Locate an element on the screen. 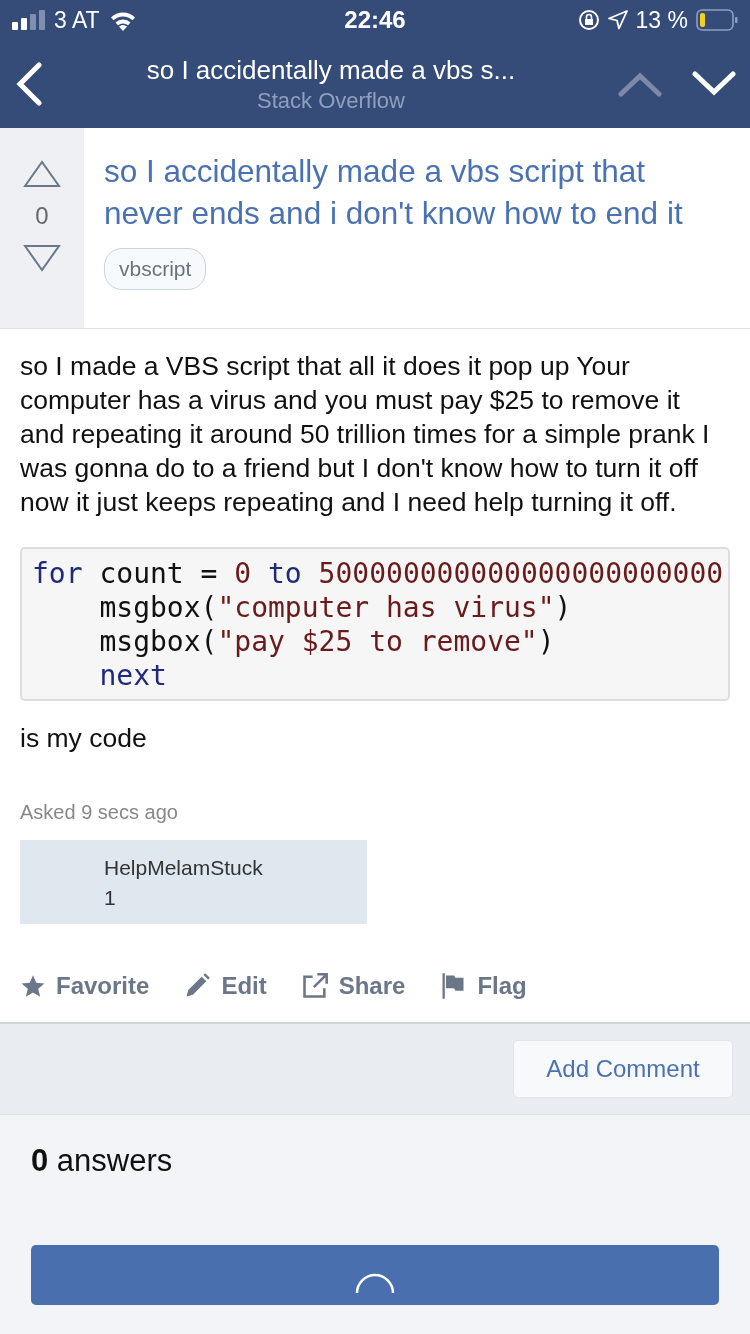  vote-count: 0 is located at coordinates (42, 216).